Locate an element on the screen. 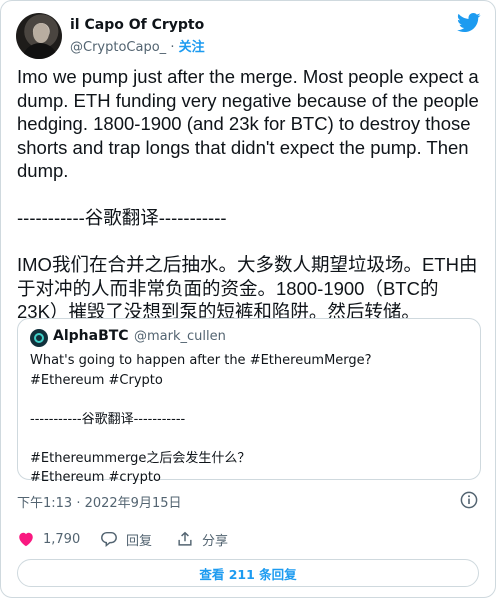 This screenshot has width=496, height=598. reply-label: 回复 is located at coordinates (139, 541).